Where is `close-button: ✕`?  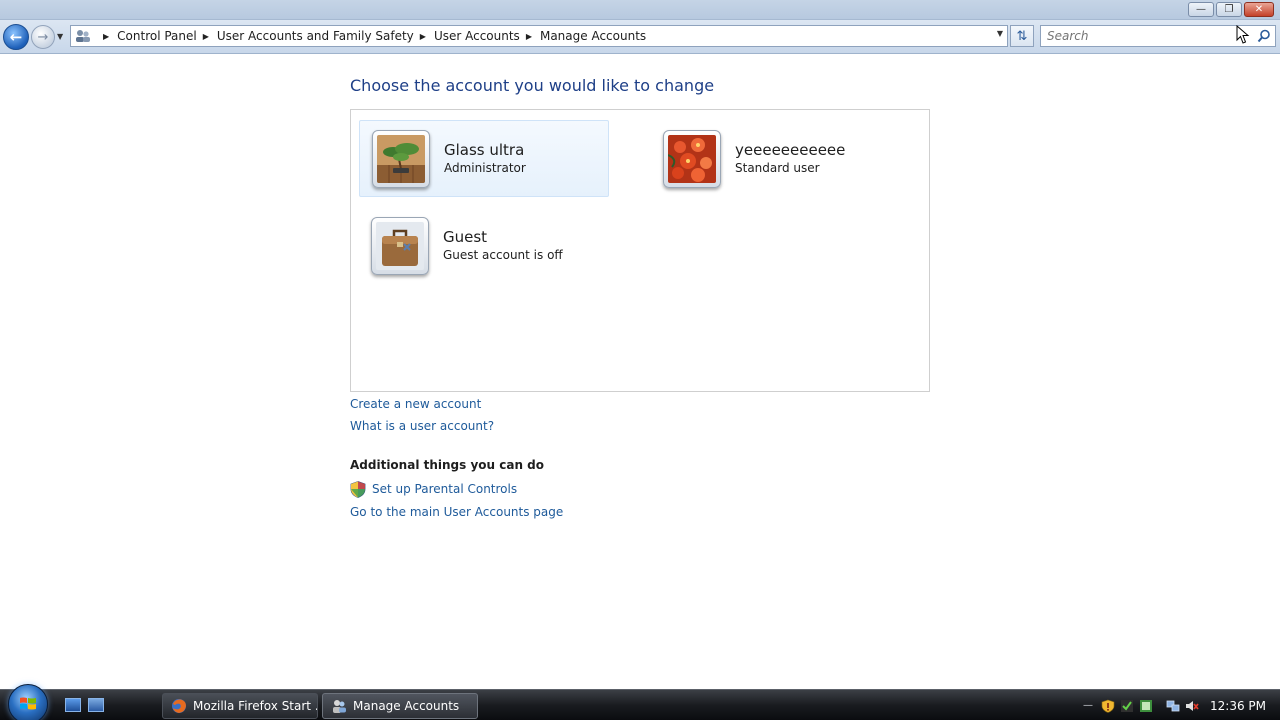
close-button: ✕ is located at coordinates (1259, 9).